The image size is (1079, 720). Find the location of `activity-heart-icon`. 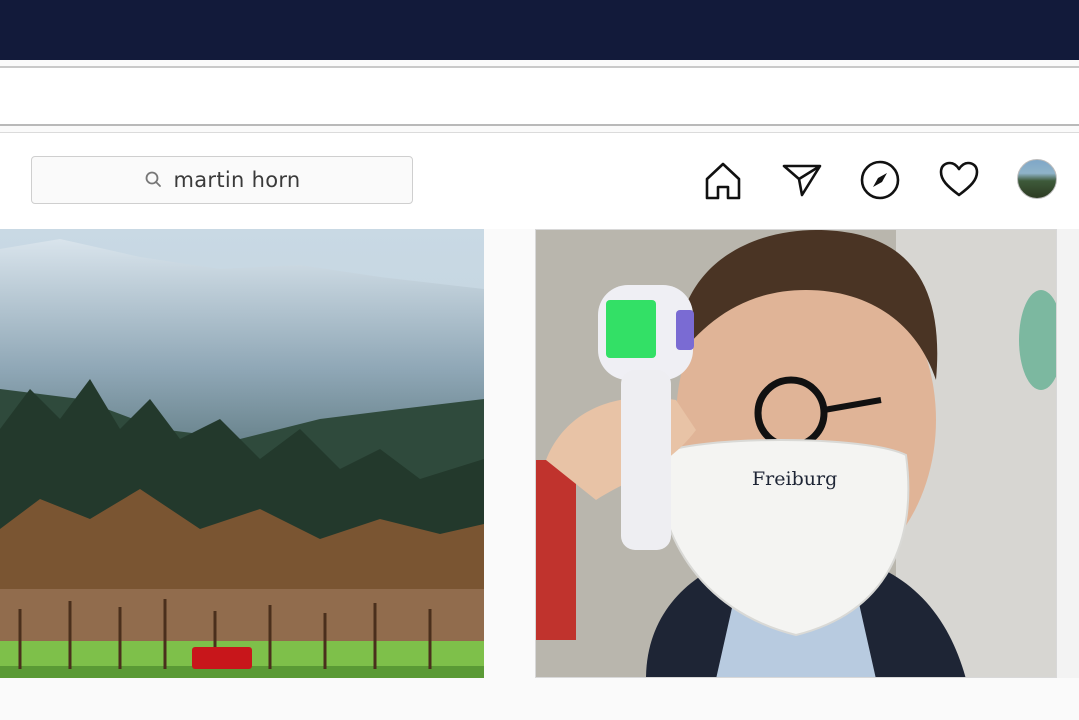

activity-heart-icon is located at coordinates (959, 180).